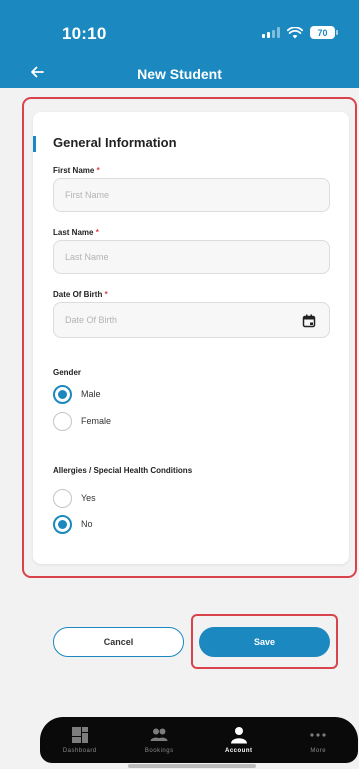 Image resolution: width=359 pixels, height=769 pixels. Describe the element at coordinates (179, 29) in the screenshot. I see `status-bar: 10:10 70` at that location.